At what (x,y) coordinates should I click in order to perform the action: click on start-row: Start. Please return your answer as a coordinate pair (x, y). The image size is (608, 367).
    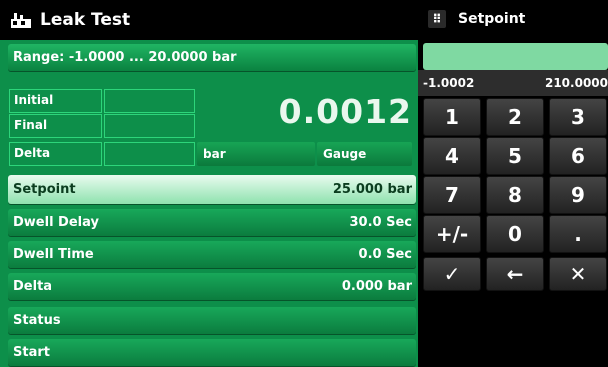
    Looking at the image, I should click on (212, 352).